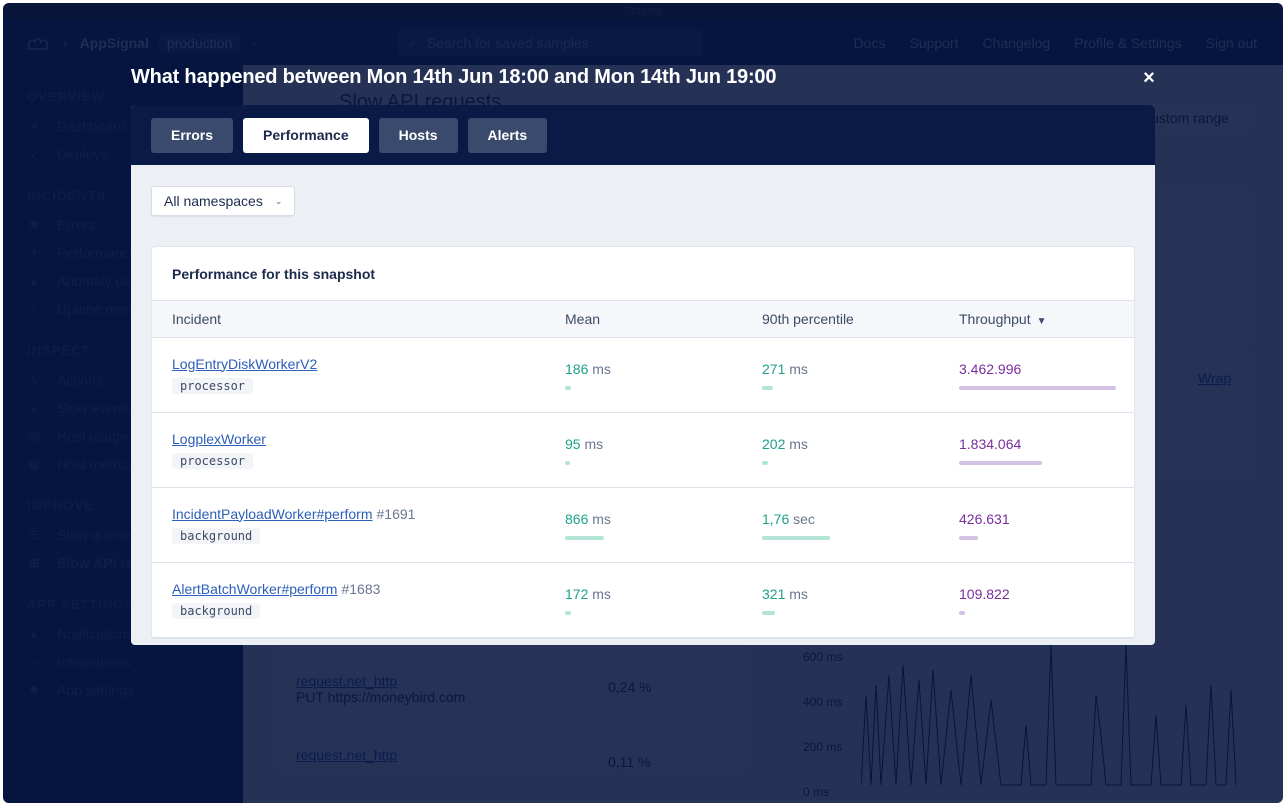 This screenshot has height=806, width=1286. What do you see at coordinates (306, 135) in the screenshot?
I see `tab-performance: Performance` at bounding box center [306, 135].